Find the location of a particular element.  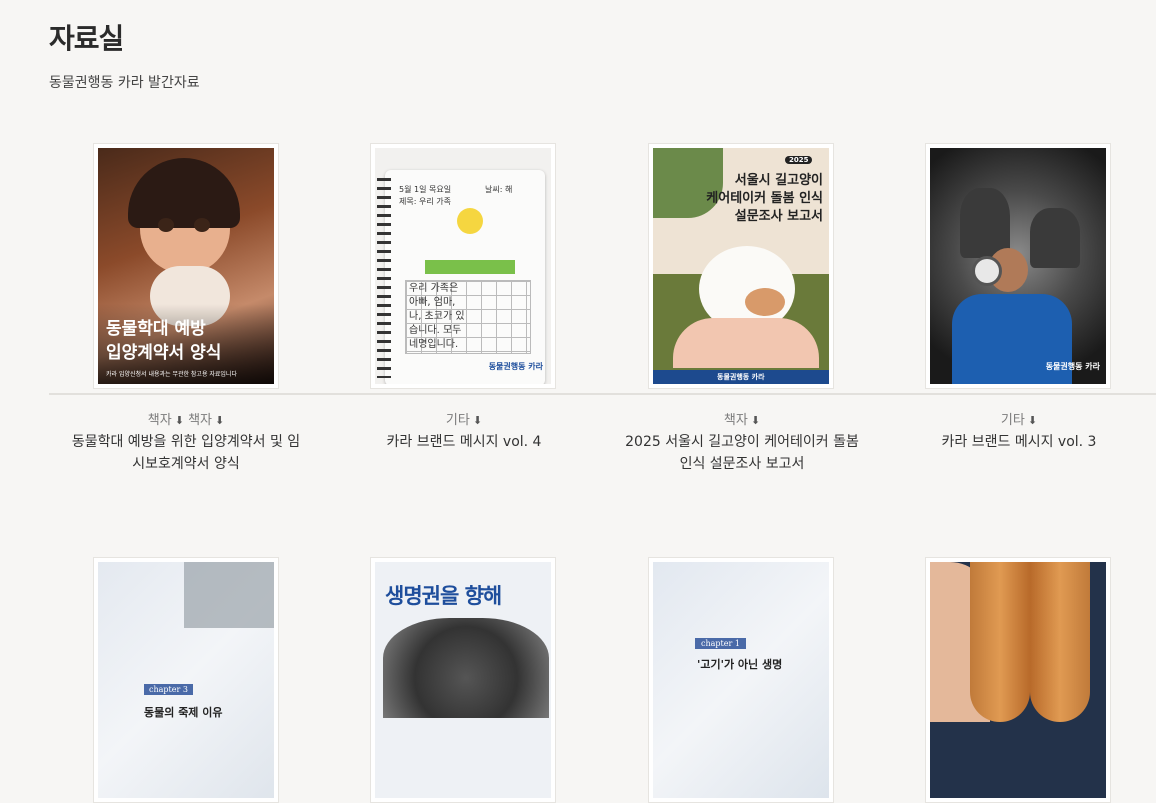

illustration-hair is located at coordinates (184, 193).